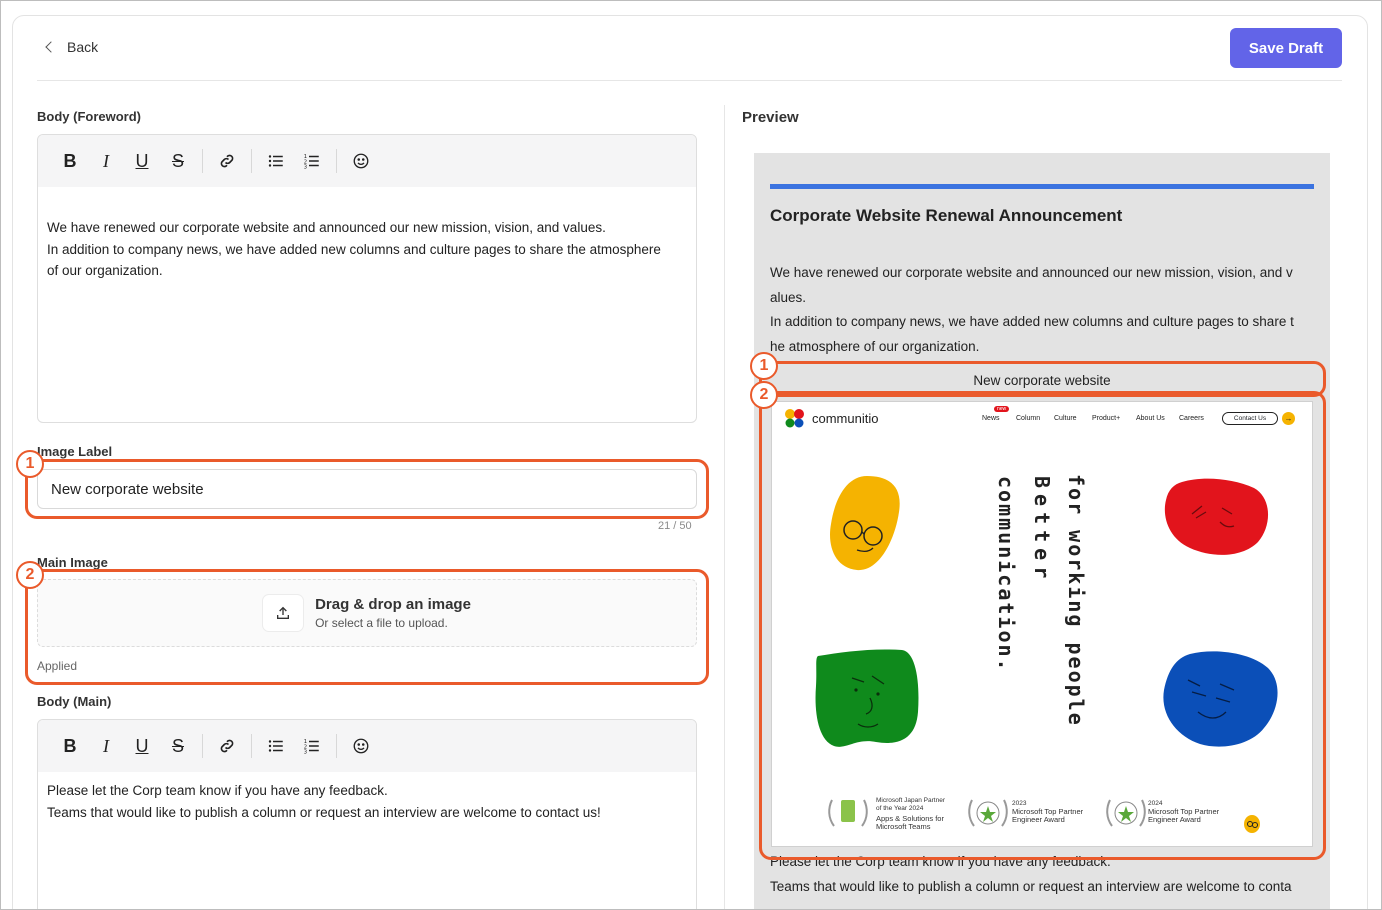 The width and height of the screenshot is (1382, 910). I want to click on main-image-heading: Main Image, so click(72, 562).